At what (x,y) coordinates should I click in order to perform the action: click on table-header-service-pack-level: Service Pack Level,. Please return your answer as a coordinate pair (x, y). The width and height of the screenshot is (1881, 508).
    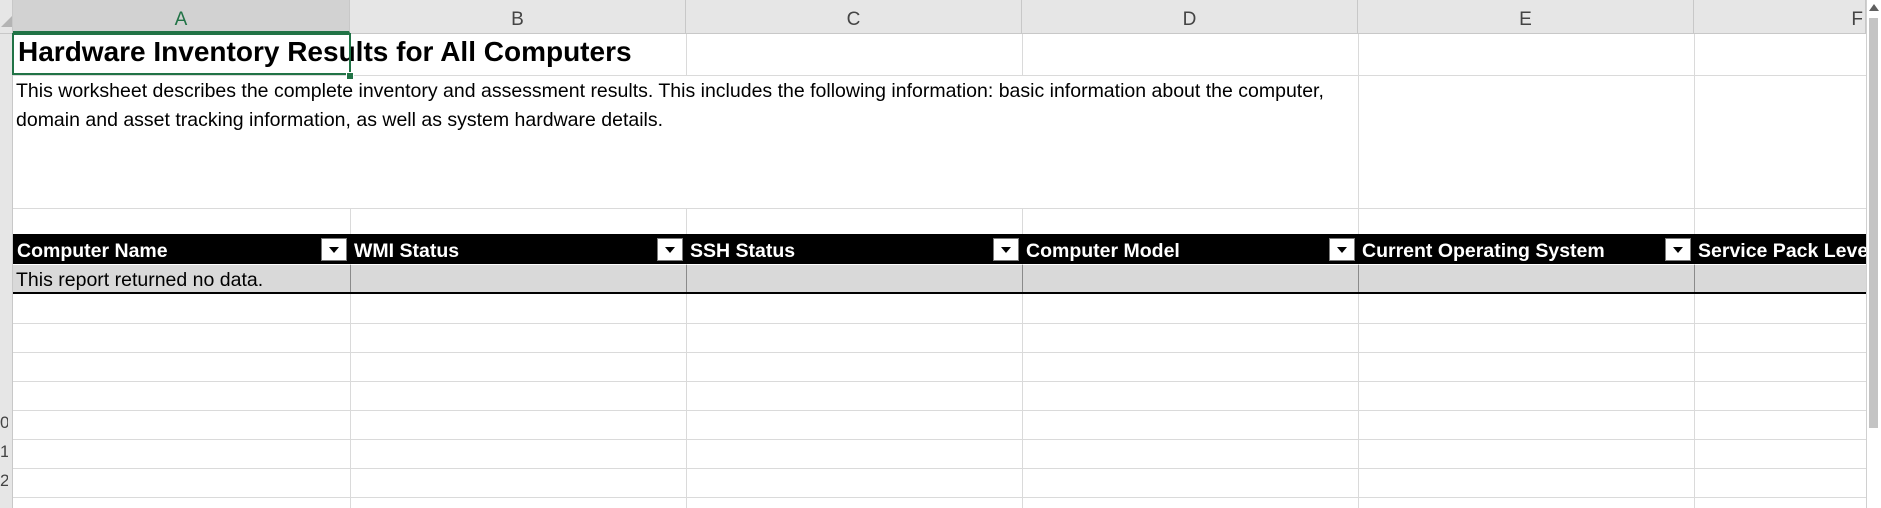
    Looking at the image, I should click on (1782, 251).